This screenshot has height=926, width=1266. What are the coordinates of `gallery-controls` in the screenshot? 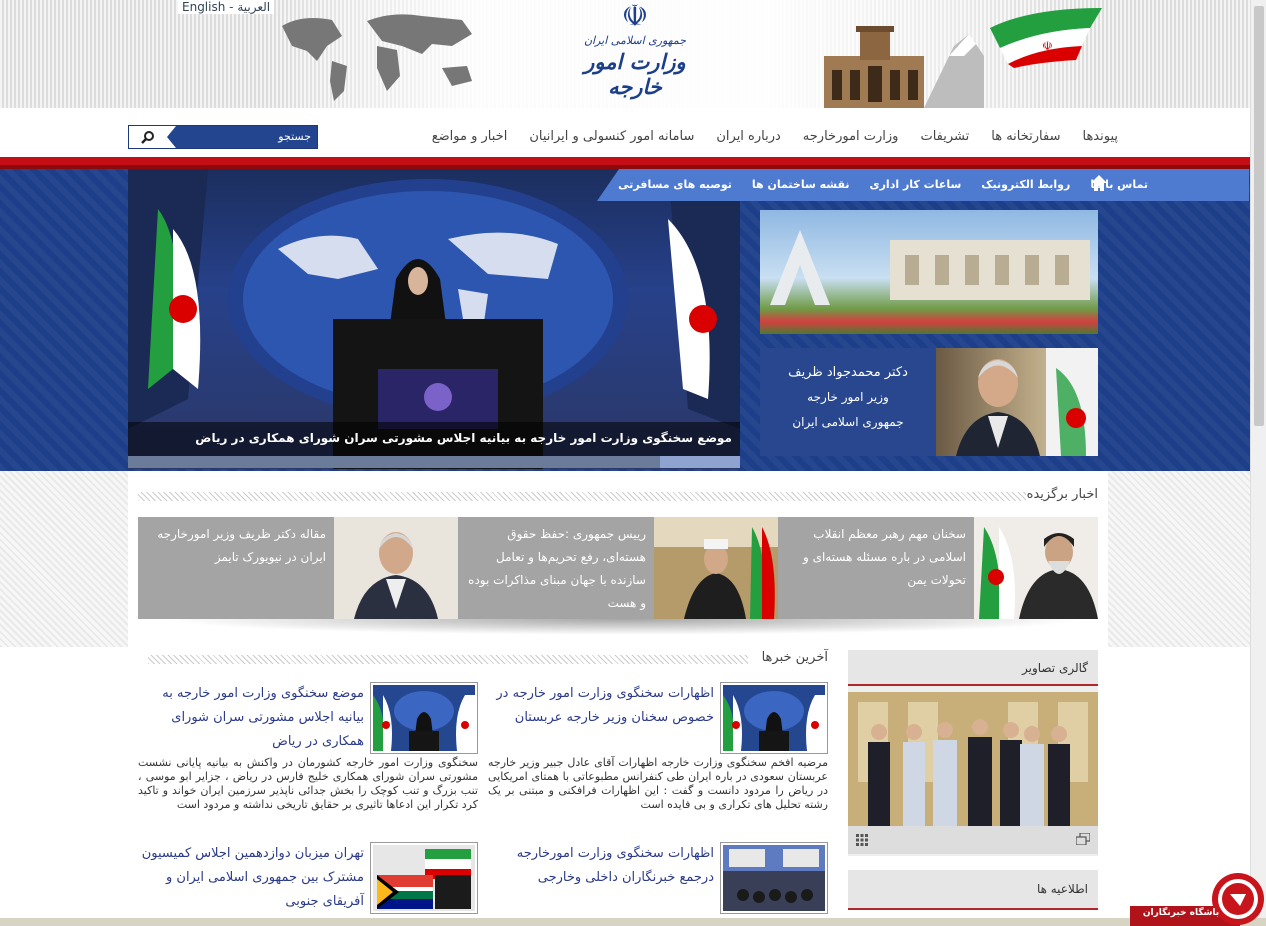 It's located at (973, 840).